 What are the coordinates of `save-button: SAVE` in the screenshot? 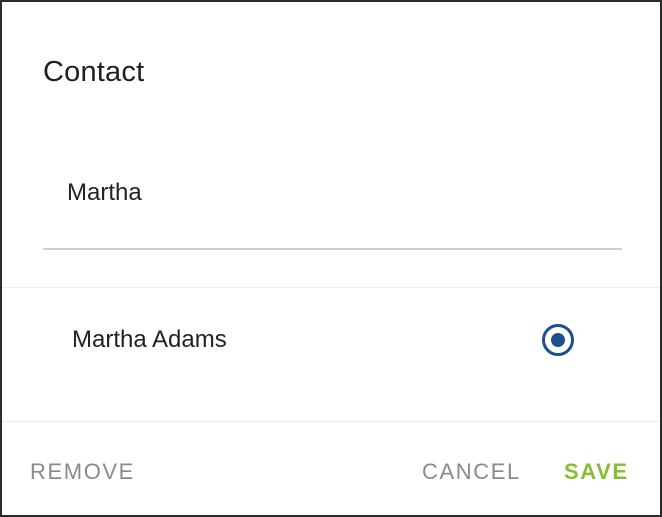 It's located at (596, 472).